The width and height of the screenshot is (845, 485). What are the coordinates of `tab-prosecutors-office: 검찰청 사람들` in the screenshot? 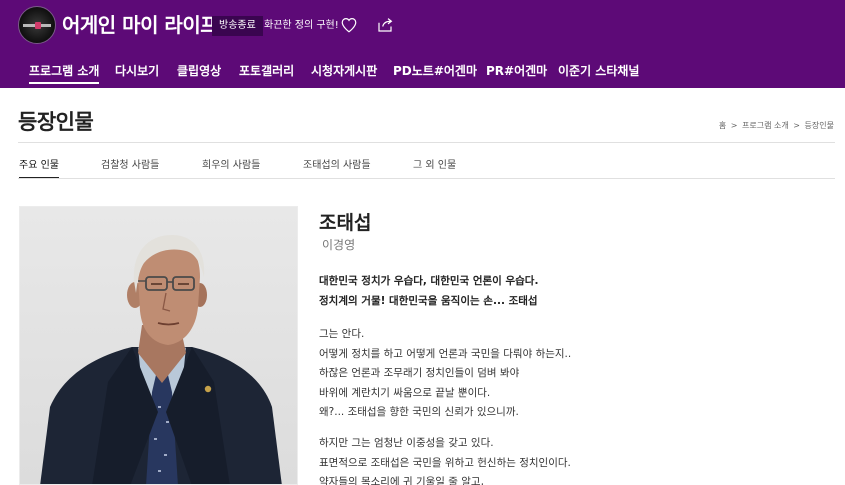 It's located at (130, 163).